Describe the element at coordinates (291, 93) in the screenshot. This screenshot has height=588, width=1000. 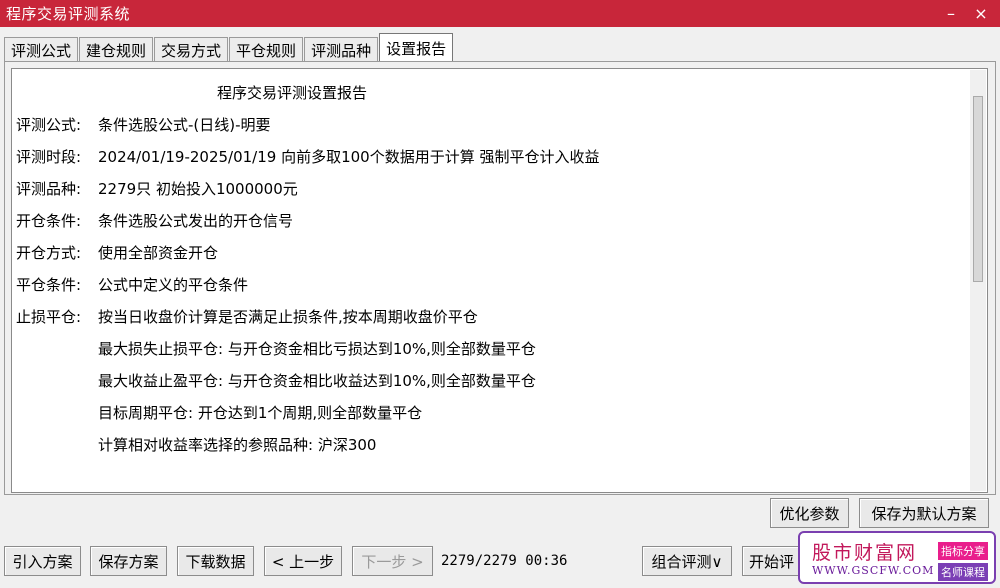
I see `report-heading: 程序交易评测设置报告` at that location.